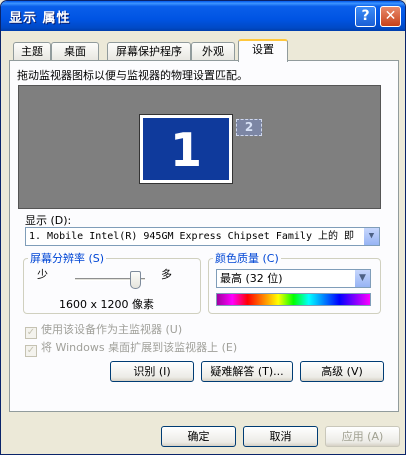  What do you see at coordinates (342, 371) in the screenshot?
I see `advanced-button: 高级 (V)` at bounding box center [342, 371].